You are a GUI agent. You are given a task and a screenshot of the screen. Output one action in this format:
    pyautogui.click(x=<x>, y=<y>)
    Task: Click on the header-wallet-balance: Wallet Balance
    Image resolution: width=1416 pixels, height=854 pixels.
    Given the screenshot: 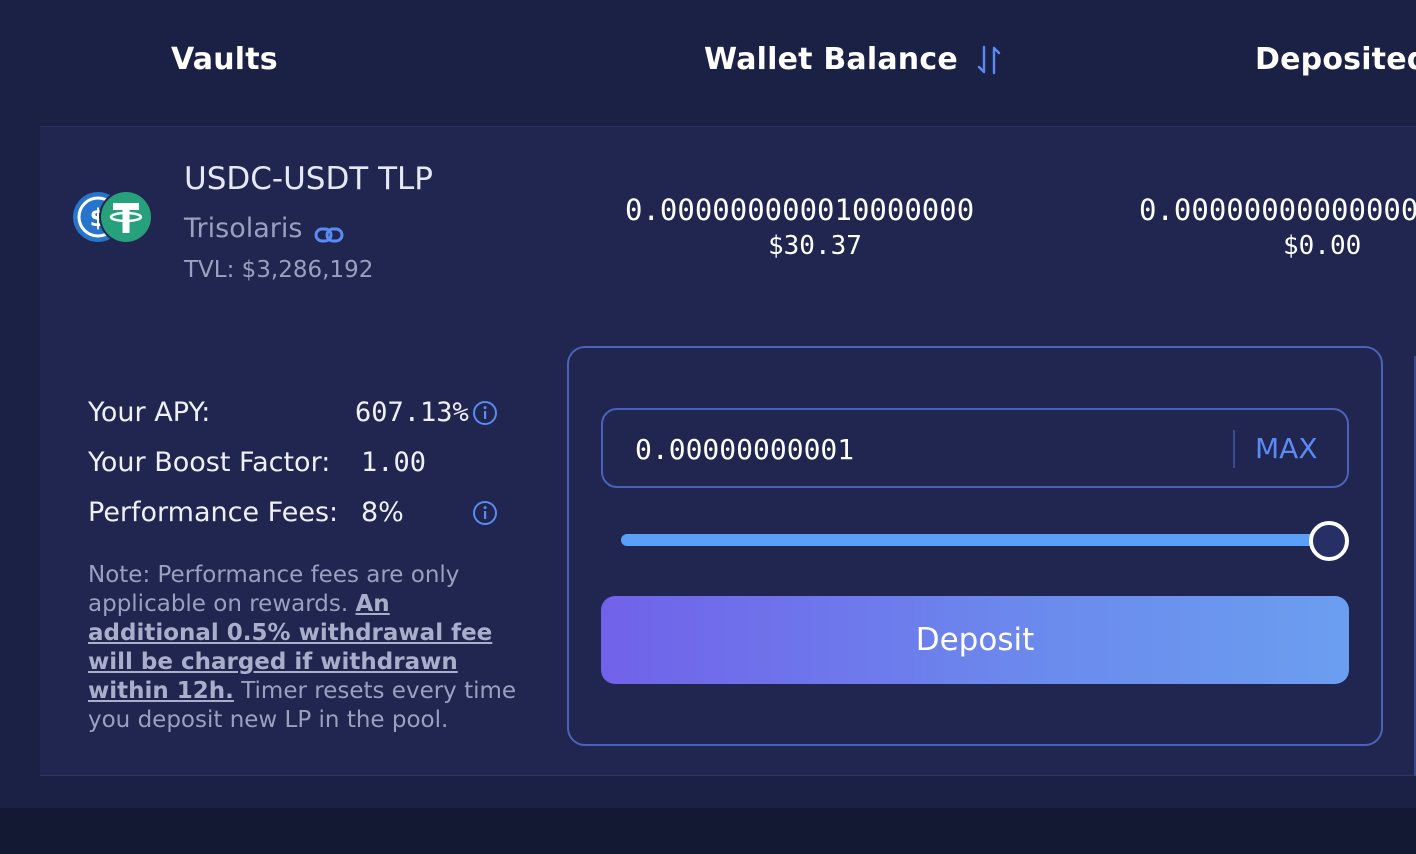 What is the action you would take?
    pyautogui.click(x=853, y=59)
    